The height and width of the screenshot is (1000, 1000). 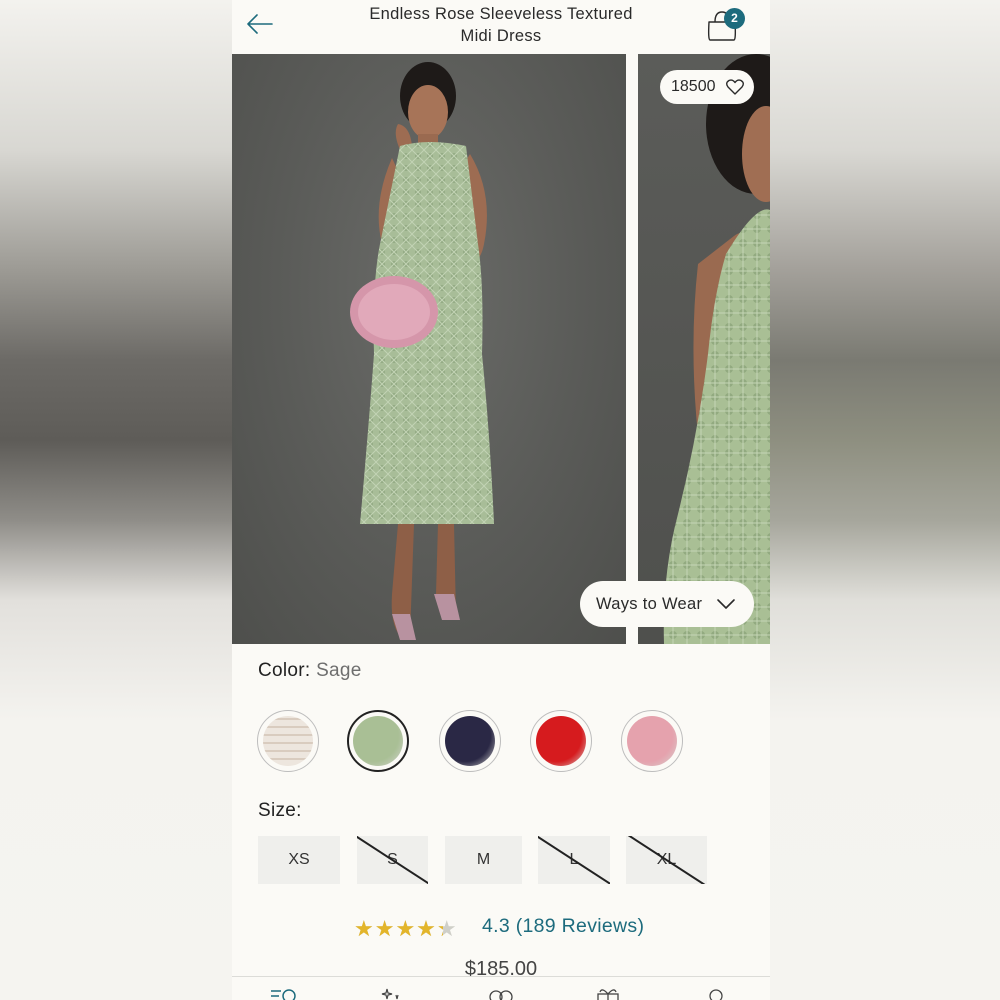 I want to click on back-button, so click(x=261, y=25).